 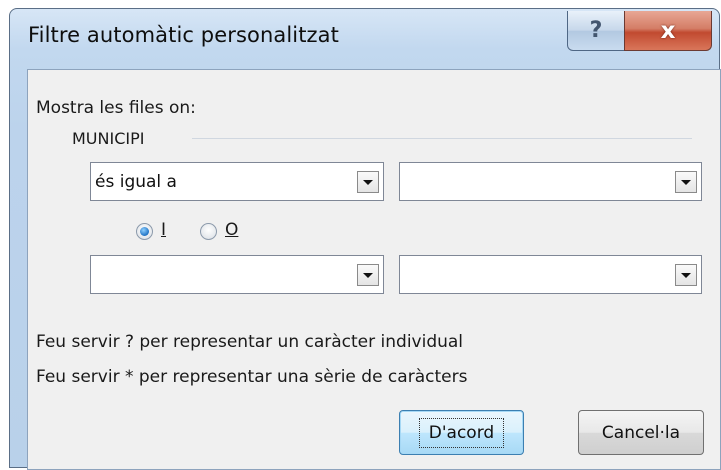 What do you see at coordinates (550, 181) in the screenshot?
I see `criteria1-value-select` at bounding box center [550, 181].